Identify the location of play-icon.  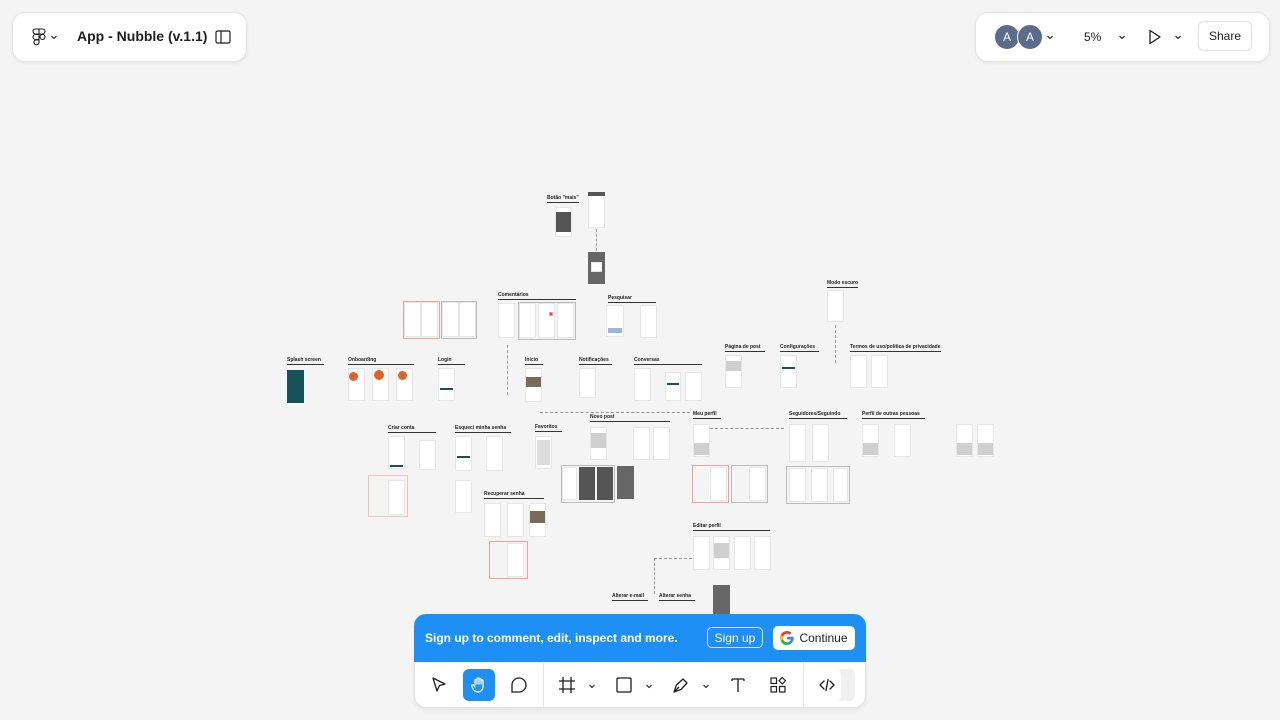
(1155, 37).